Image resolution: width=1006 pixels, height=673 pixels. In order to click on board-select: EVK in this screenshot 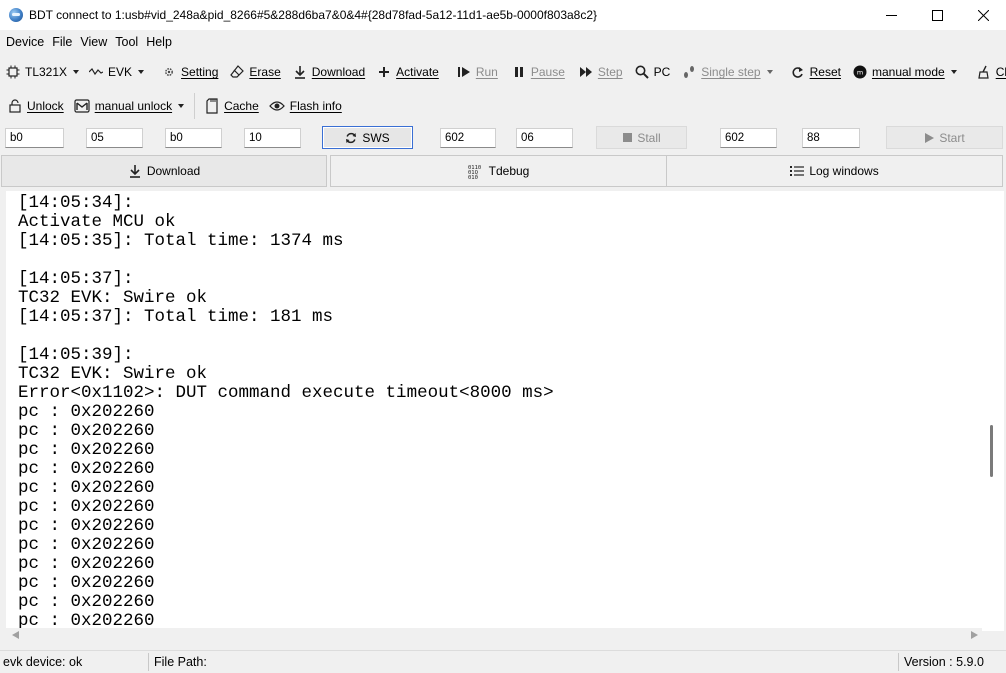, I will do `click(117, 72)`.